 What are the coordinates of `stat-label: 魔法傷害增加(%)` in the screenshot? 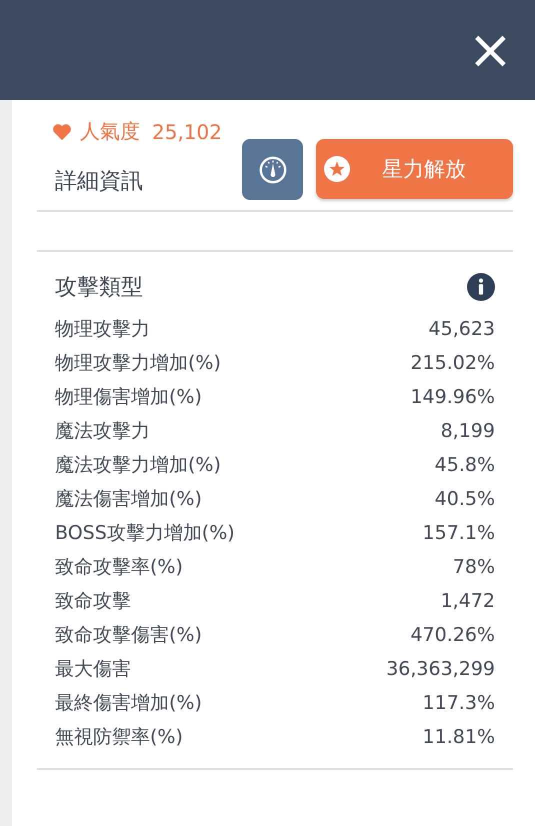 It's located at (128, 499).